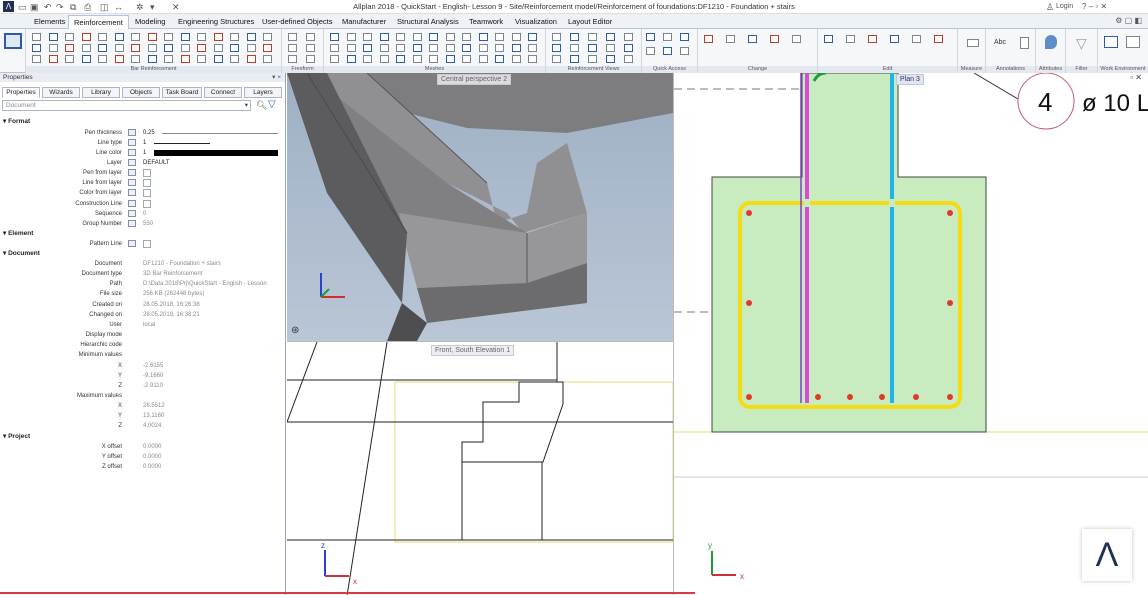 The height and width of the screenshot is (595, 1148). I want to click on property-value: DF1210 - Foundation + stairs, so click(182, 264).